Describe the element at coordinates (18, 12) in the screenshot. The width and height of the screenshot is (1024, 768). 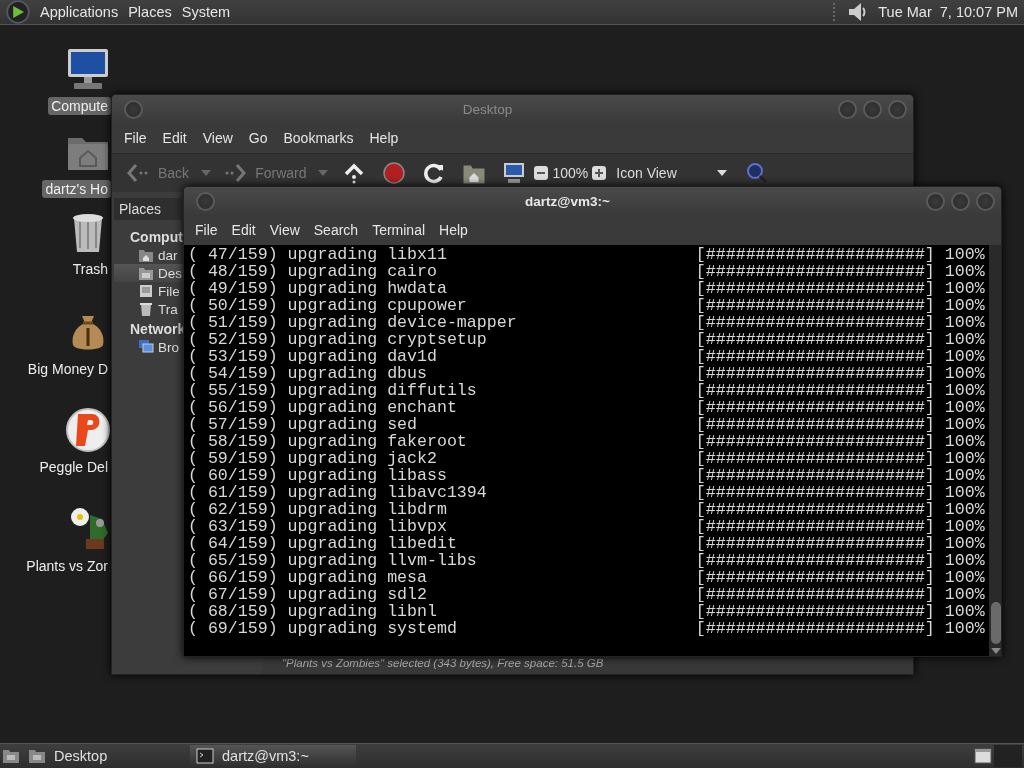
I see `logo-icon` at that location.